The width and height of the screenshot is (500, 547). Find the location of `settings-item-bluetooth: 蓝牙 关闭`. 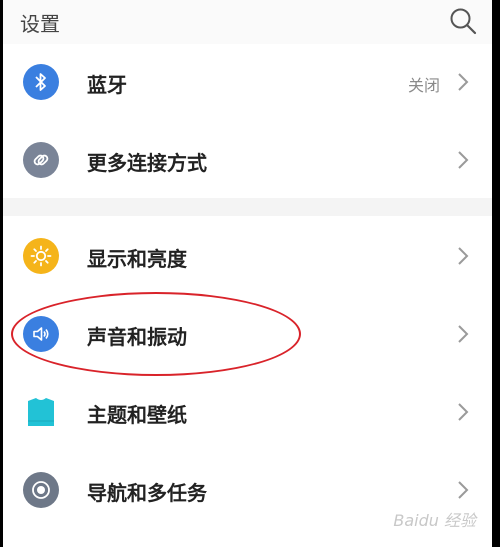

settings-item-bluetooth: 蓝牙 关闭 is located at coordinates (247, 83).